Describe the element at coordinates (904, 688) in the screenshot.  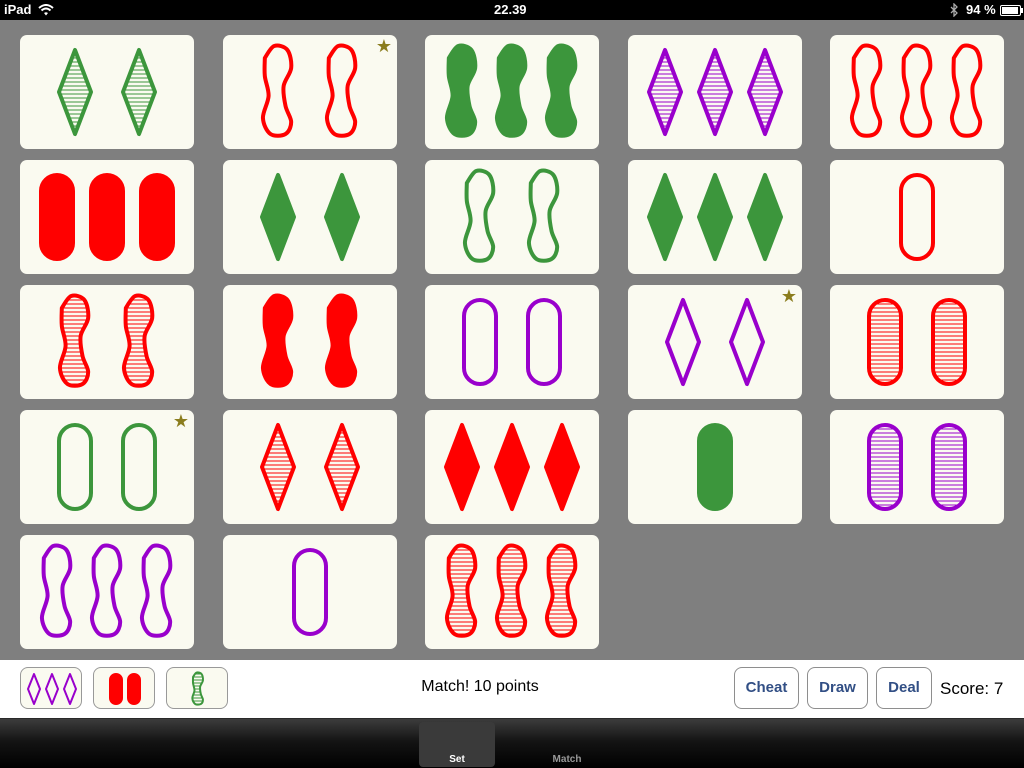
I see `deal-button: Deal` at that location.